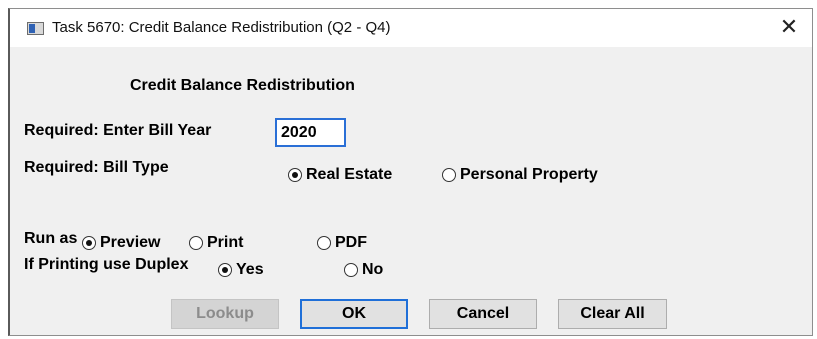  I want to click on radio-personal-property: Personal Property, so click(520, 175).